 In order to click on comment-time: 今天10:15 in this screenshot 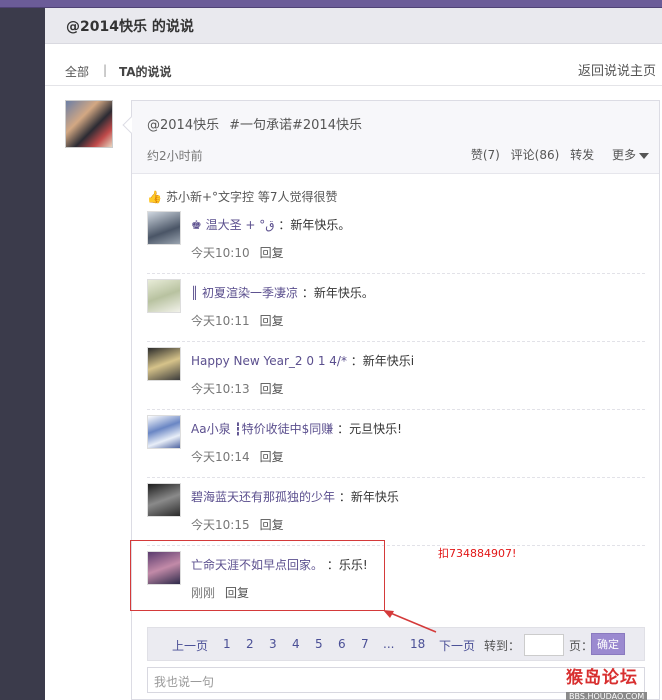, I will do `click(220, 525)`.